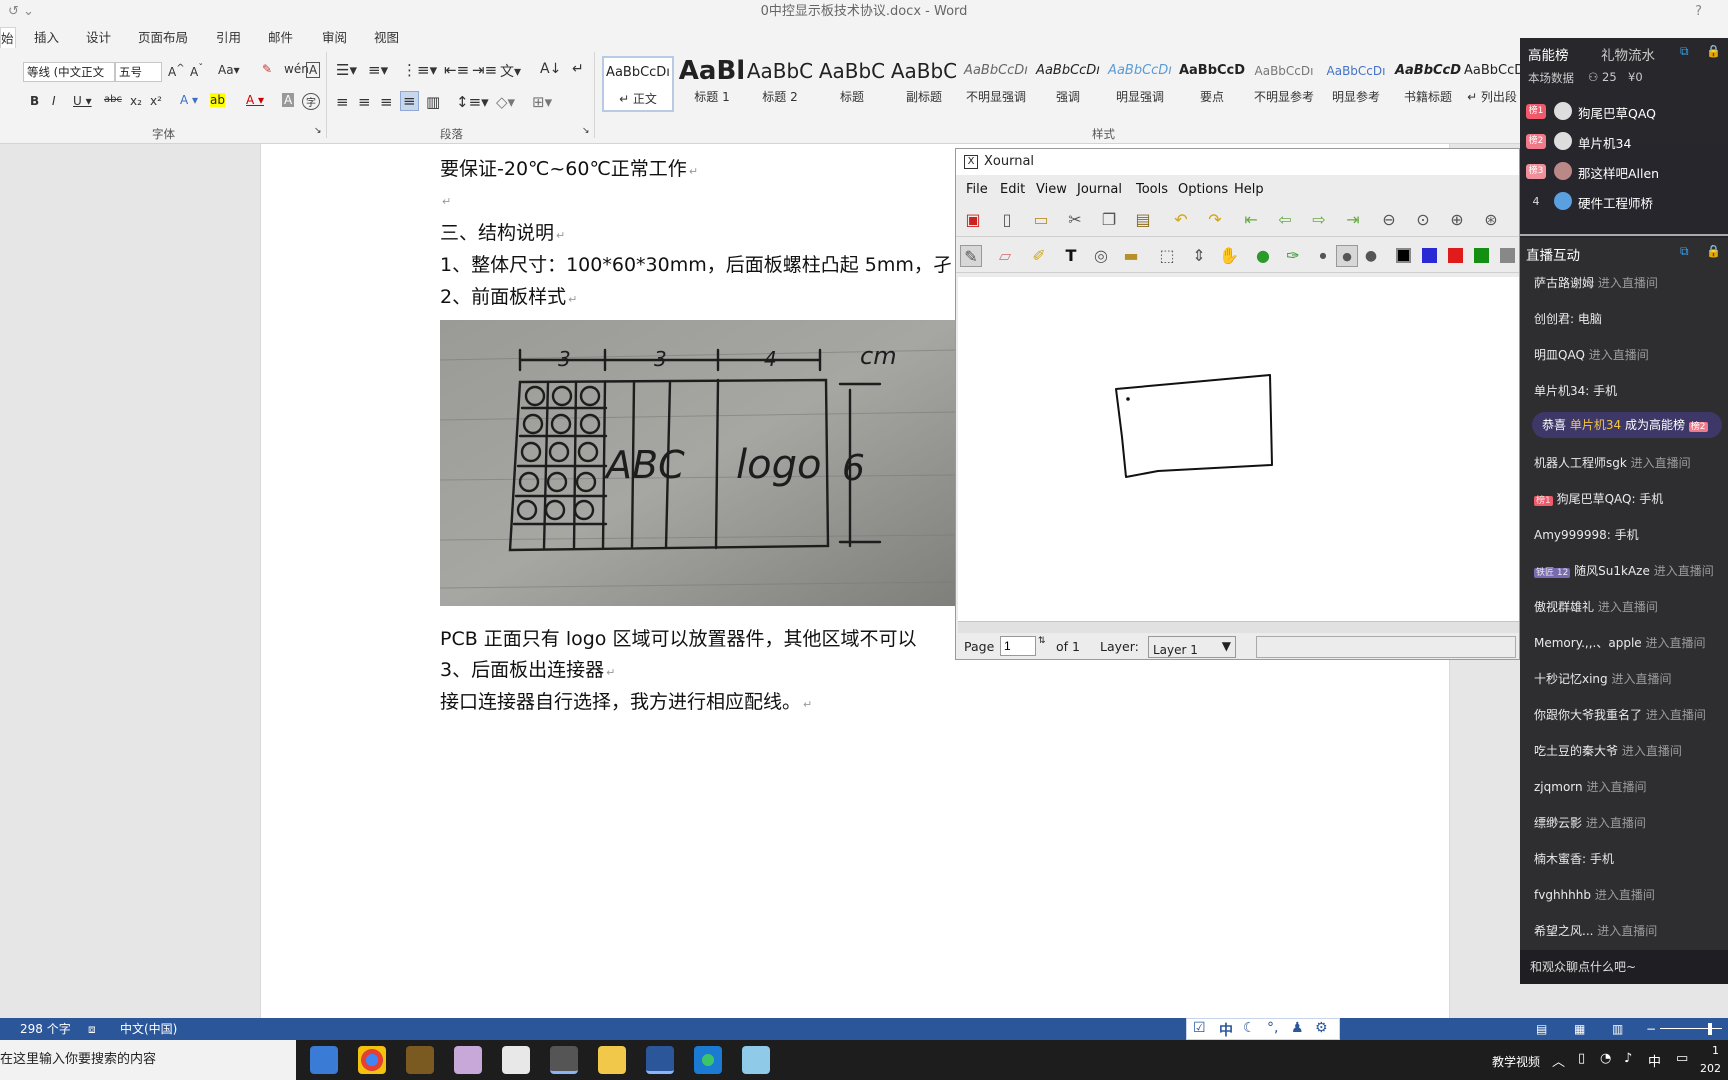 The height and width of the screenshot is (1080, 1728). Describe the element at coordinates (1005, 256) in the screenshot. I see `eraser-icon: ▱` at that location.